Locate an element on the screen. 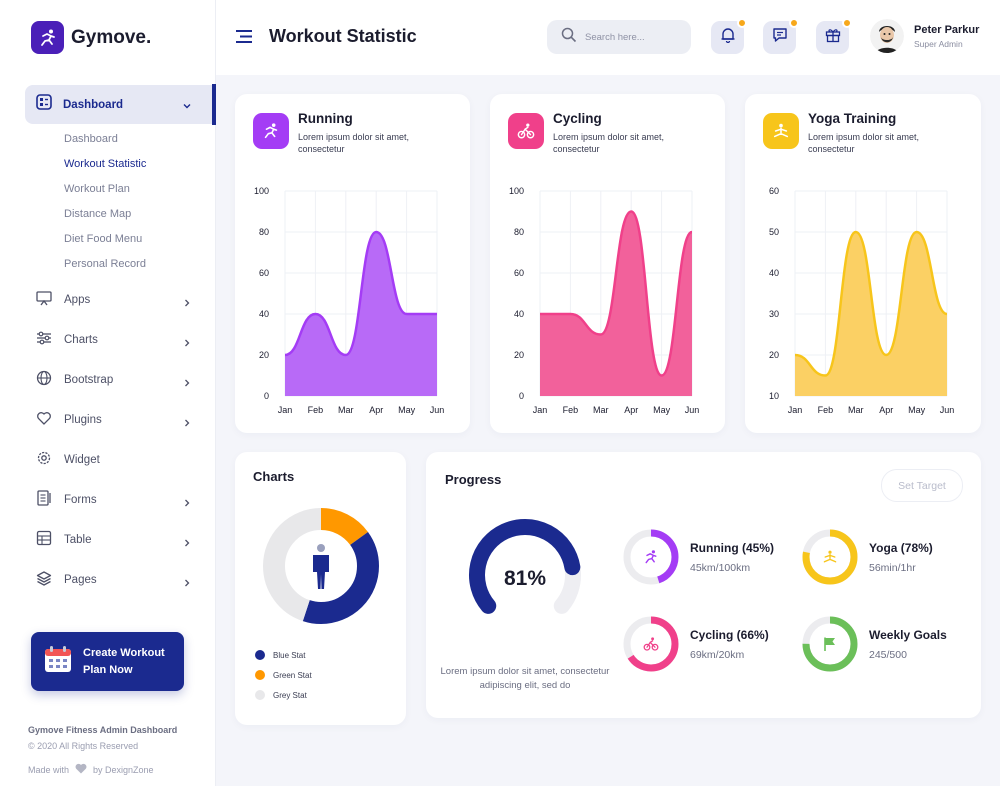  sidebar-item-pages: Pages is located at coordinates (116, 580).